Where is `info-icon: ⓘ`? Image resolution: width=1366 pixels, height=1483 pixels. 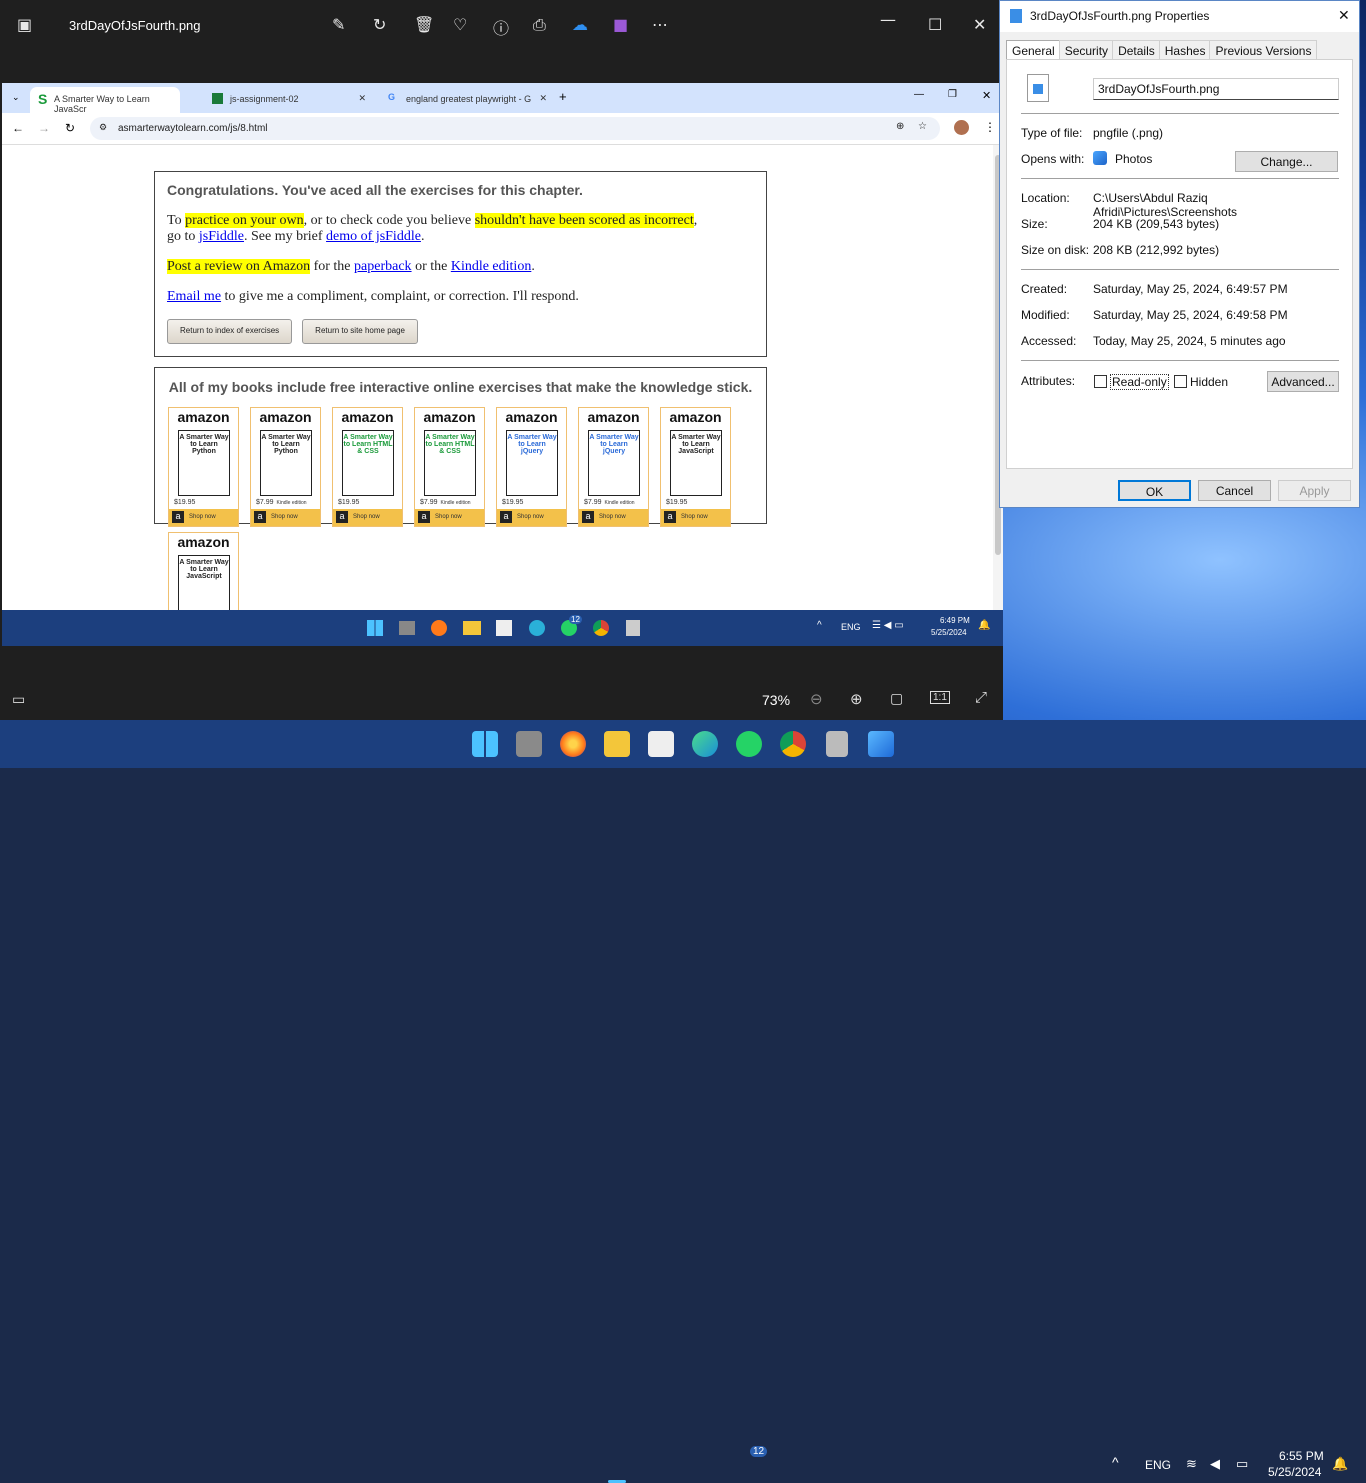
info-icon: ⓘ is located at coordinates (501, 27).